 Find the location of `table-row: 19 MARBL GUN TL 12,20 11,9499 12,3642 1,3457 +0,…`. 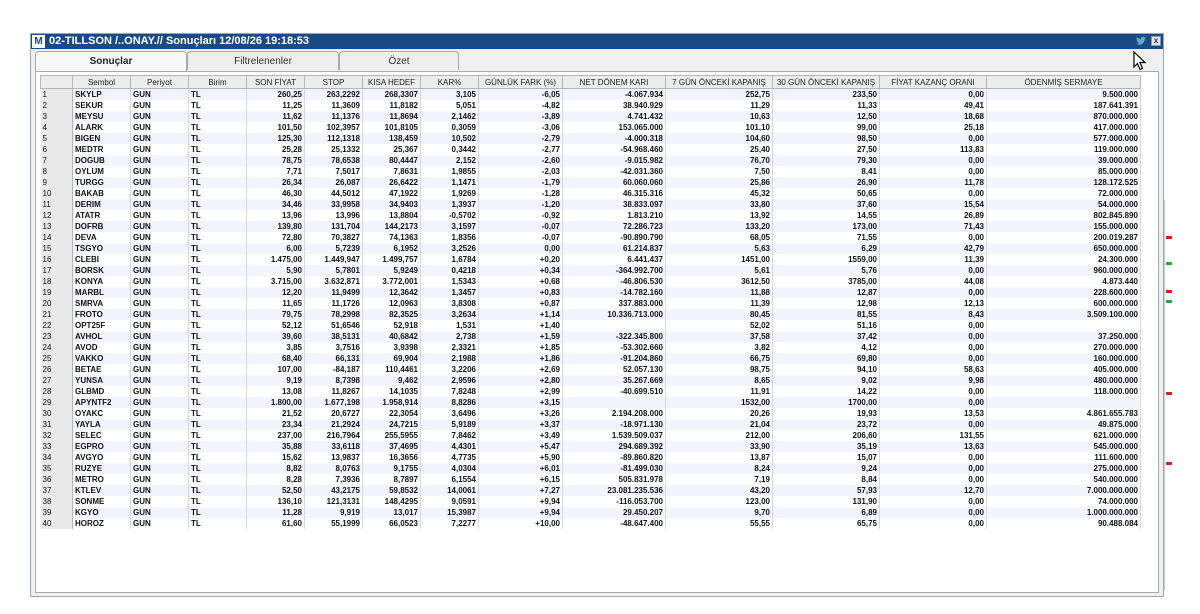

table-row: 19 MARBL GUN TL 12,20 11,9499 12,3642 1,3457 +0,… is located at coordinates (590, 292).